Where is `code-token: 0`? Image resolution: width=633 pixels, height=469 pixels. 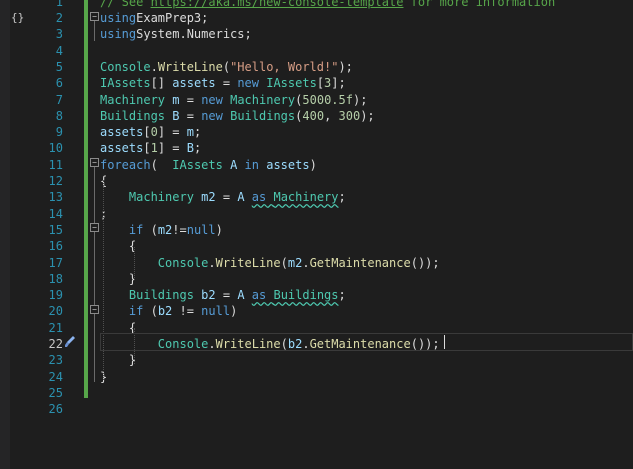
code-token: 0 is located at coordinates (154, 132).